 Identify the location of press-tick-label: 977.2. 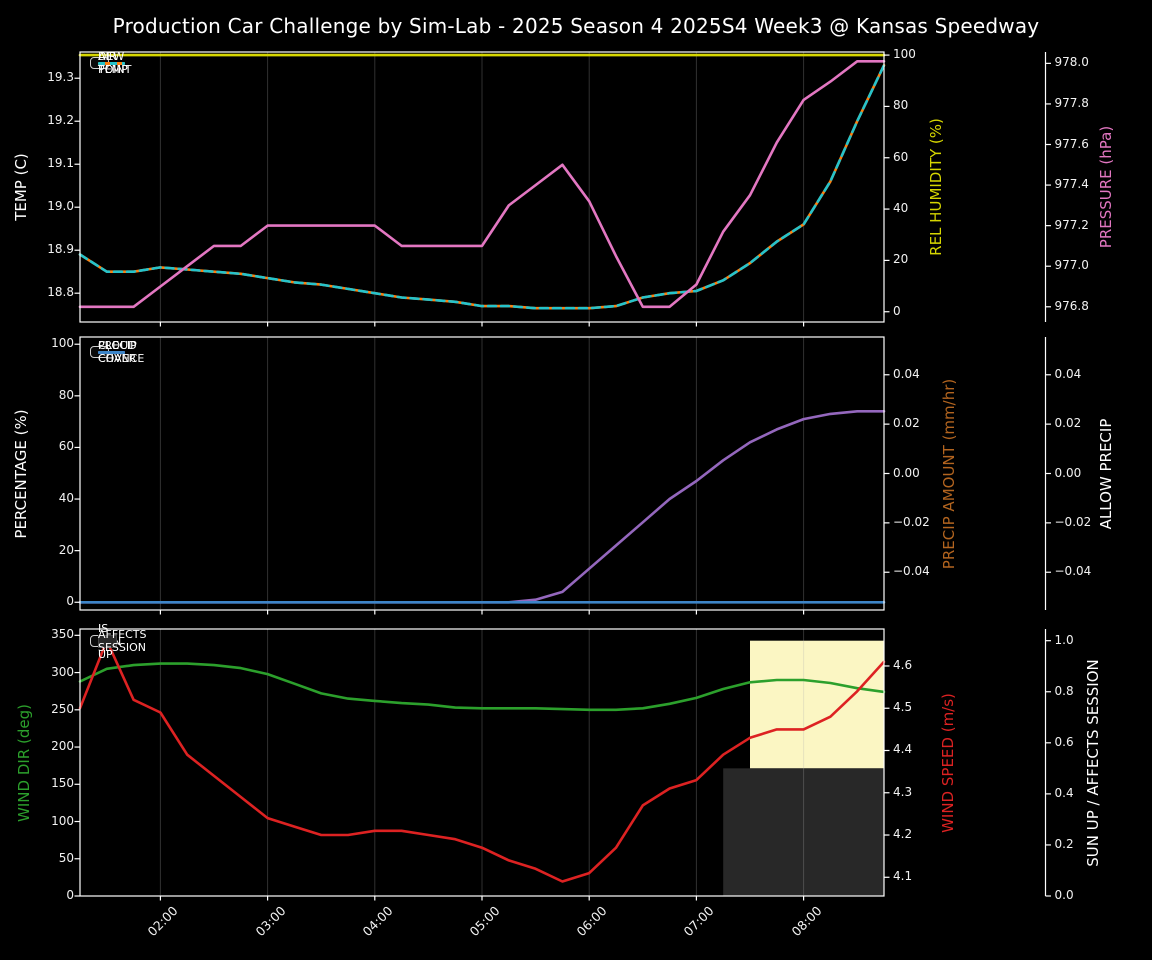
(1071, 224).